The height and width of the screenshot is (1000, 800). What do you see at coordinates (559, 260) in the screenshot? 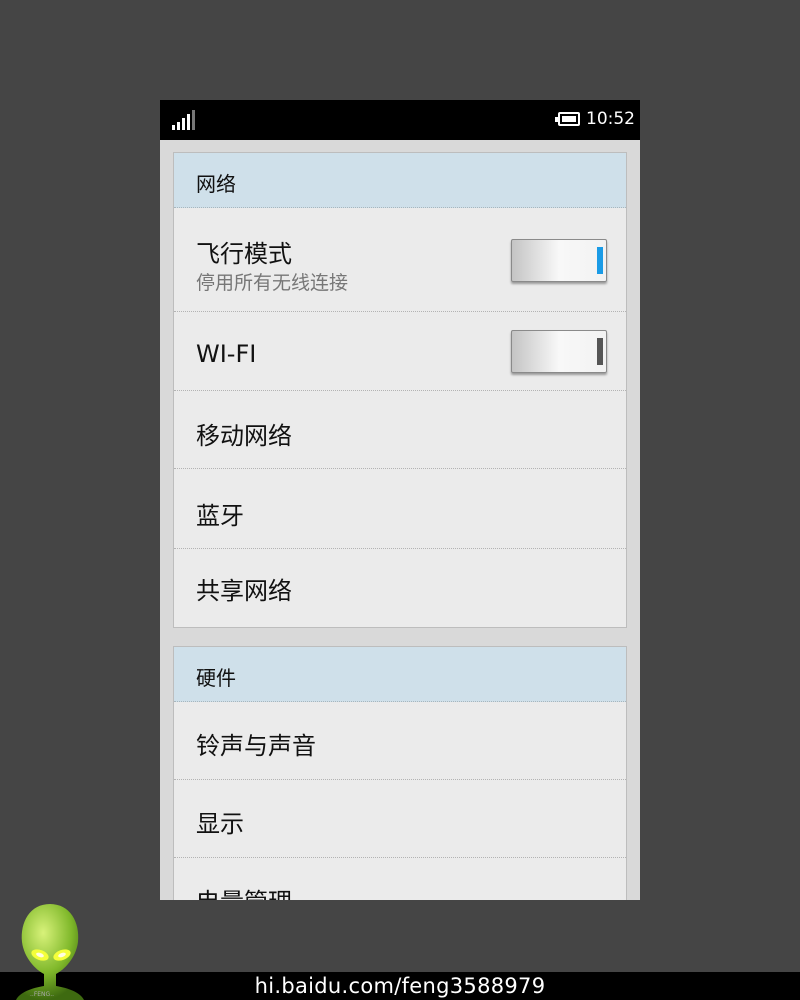
I see `airplane-mode-toggle` at bounding box center [559, 260].